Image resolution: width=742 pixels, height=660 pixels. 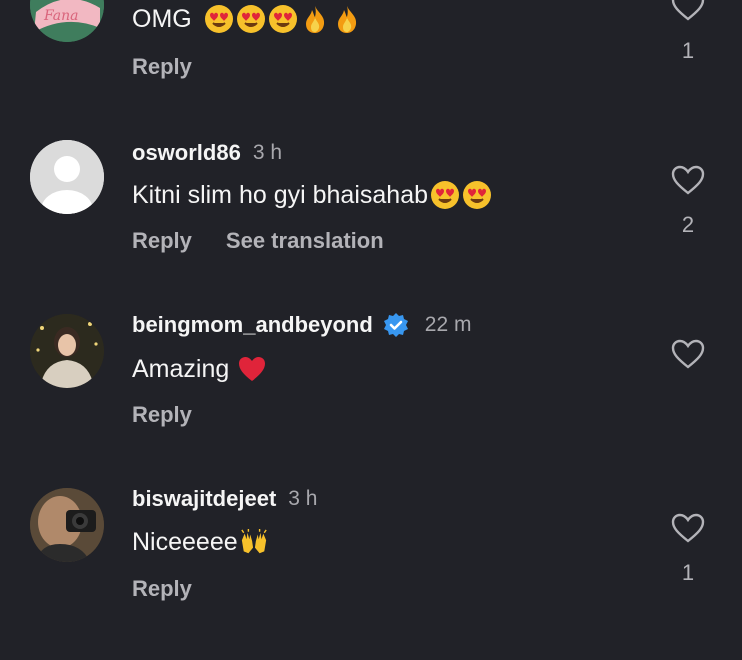 What do you see at coordinates (305, 241) in the screenshot?
I see `see-translation-button: See translation` at bounding box center [305, 241].